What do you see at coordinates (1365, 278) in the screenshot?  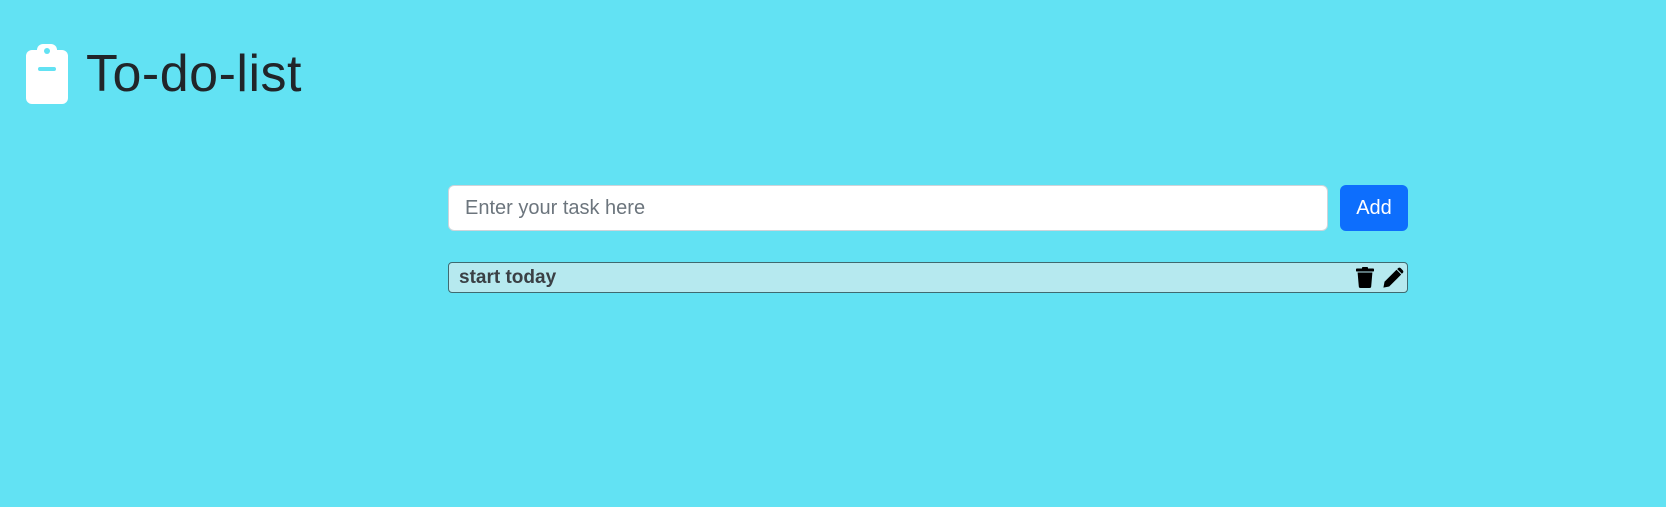 I see `trash-icon` at bounding box center [1365, 278].